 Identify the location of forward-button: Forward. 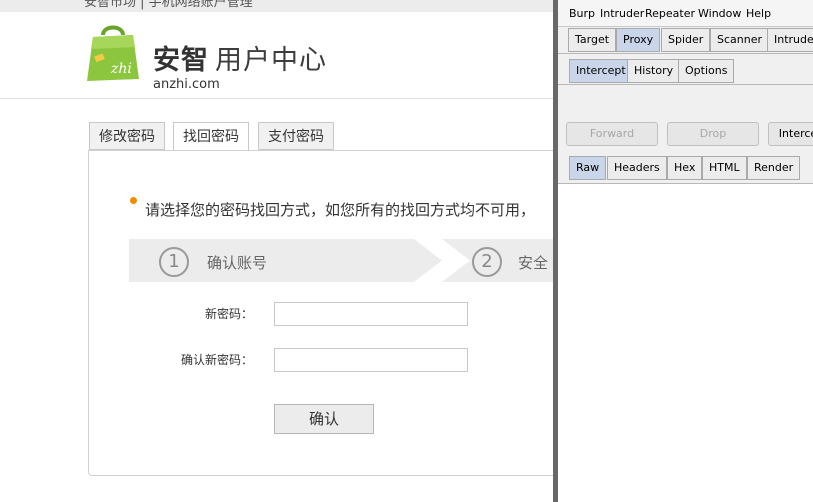
(612, 134).